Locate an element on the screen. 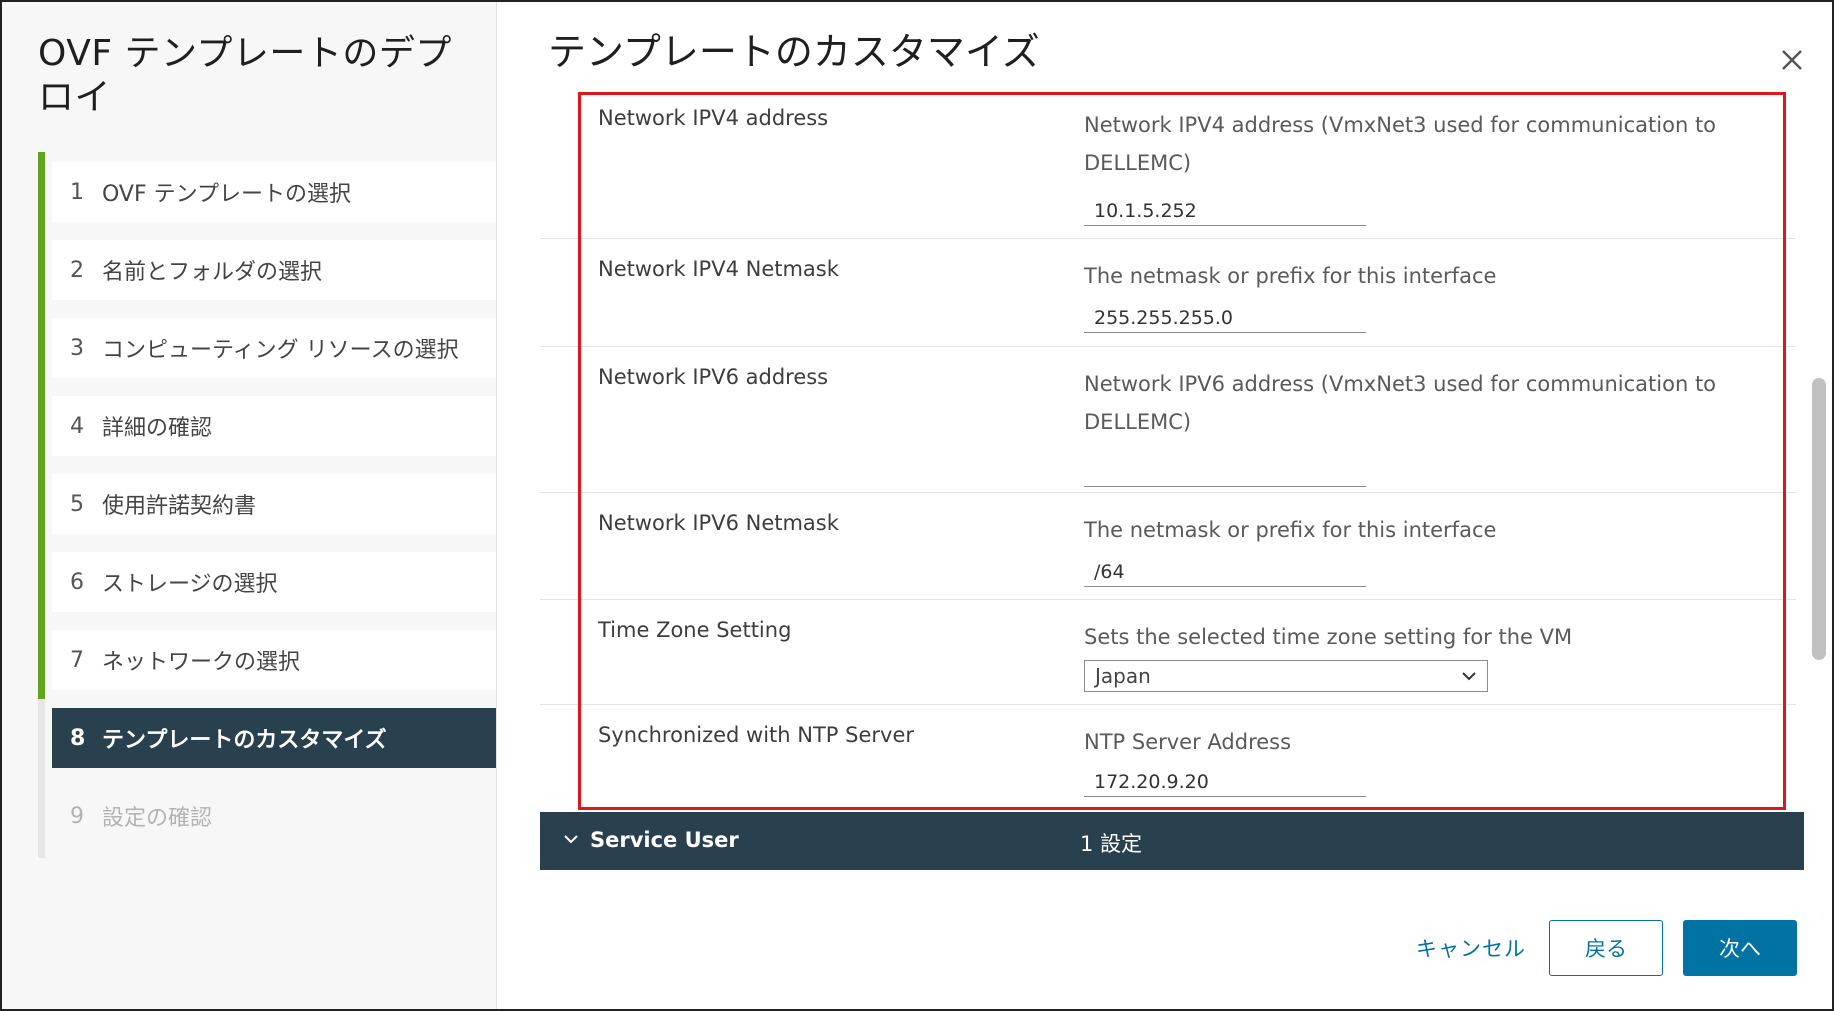 Image resolution: width=1834 pixels, height=1011 pixels. property-label: Network IPV6 address is located at coordinates (713, 377).